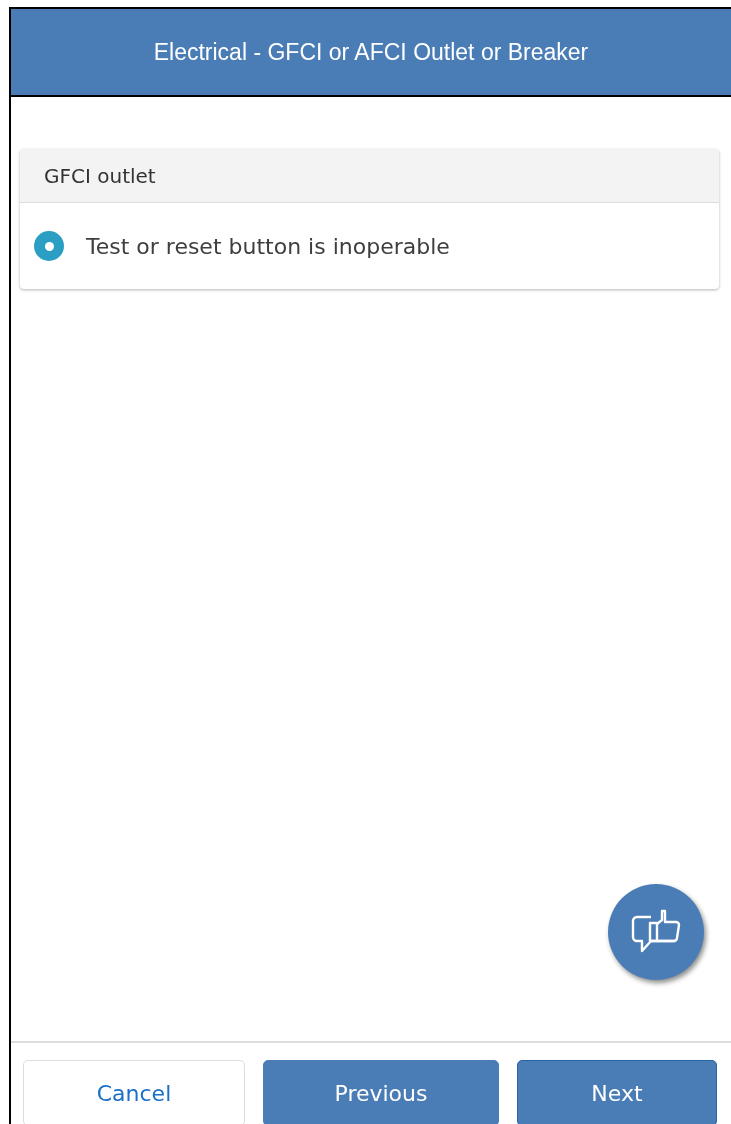 The image size is (731, 1124). Describe the element at coordinates (371, 52) in the screenshot. I see `page-title: Electrical - GFCI or AFCI Outlet or Breaker` at that location.